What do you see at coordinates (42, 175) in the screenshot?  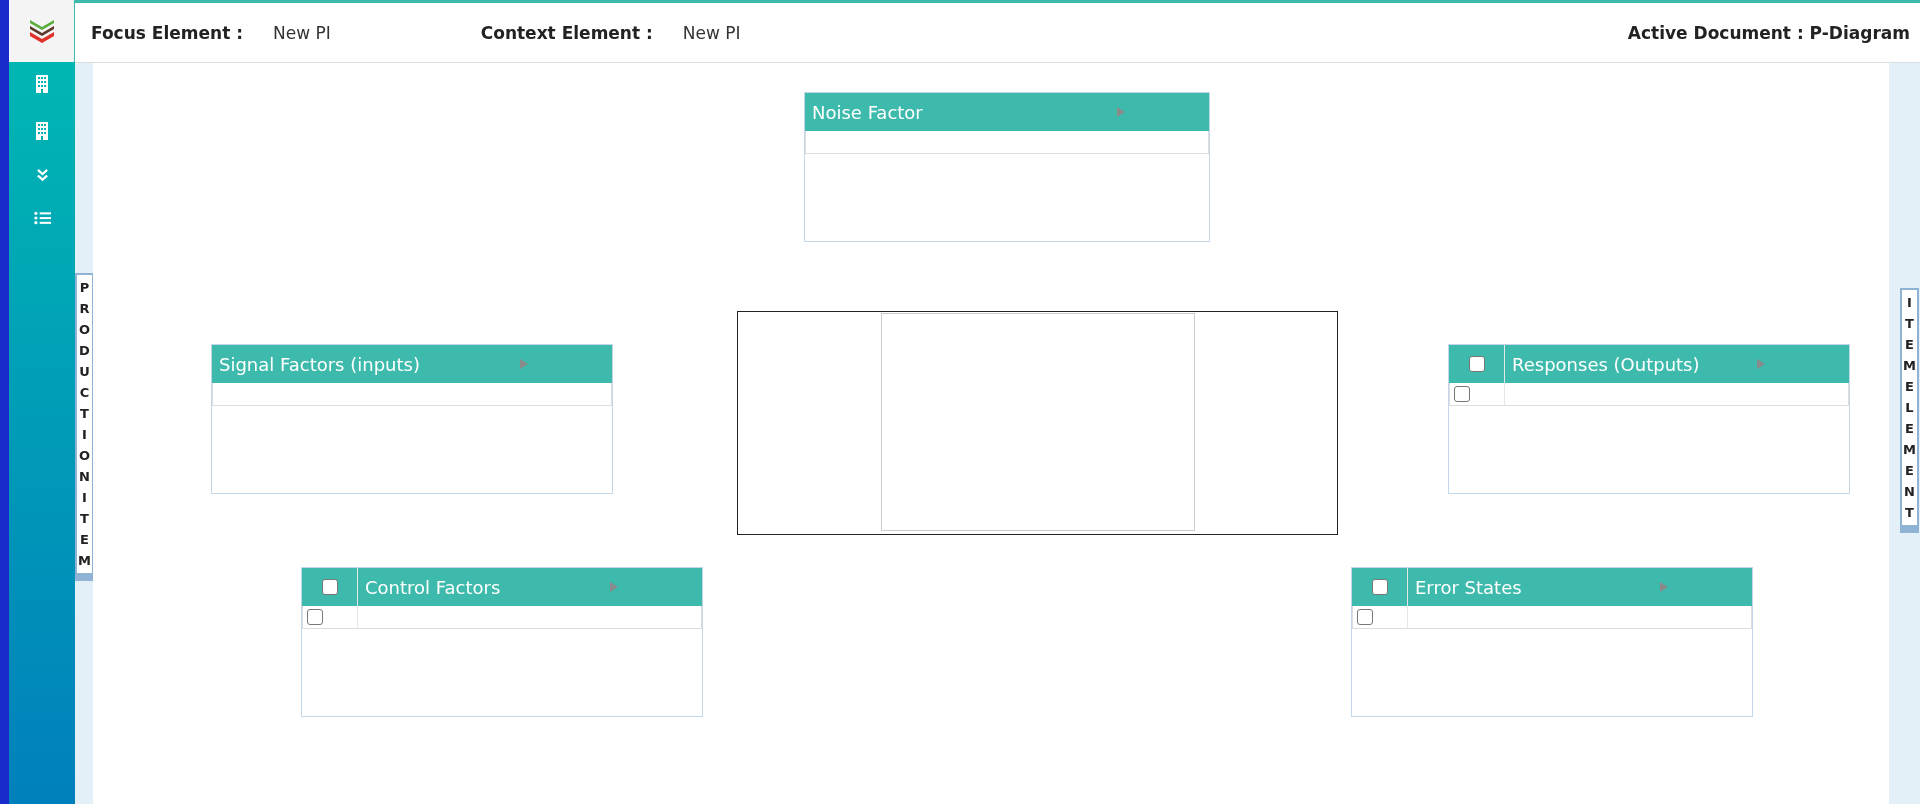 I see `double-chevron-down-icon` at bounding box center [42, 175].